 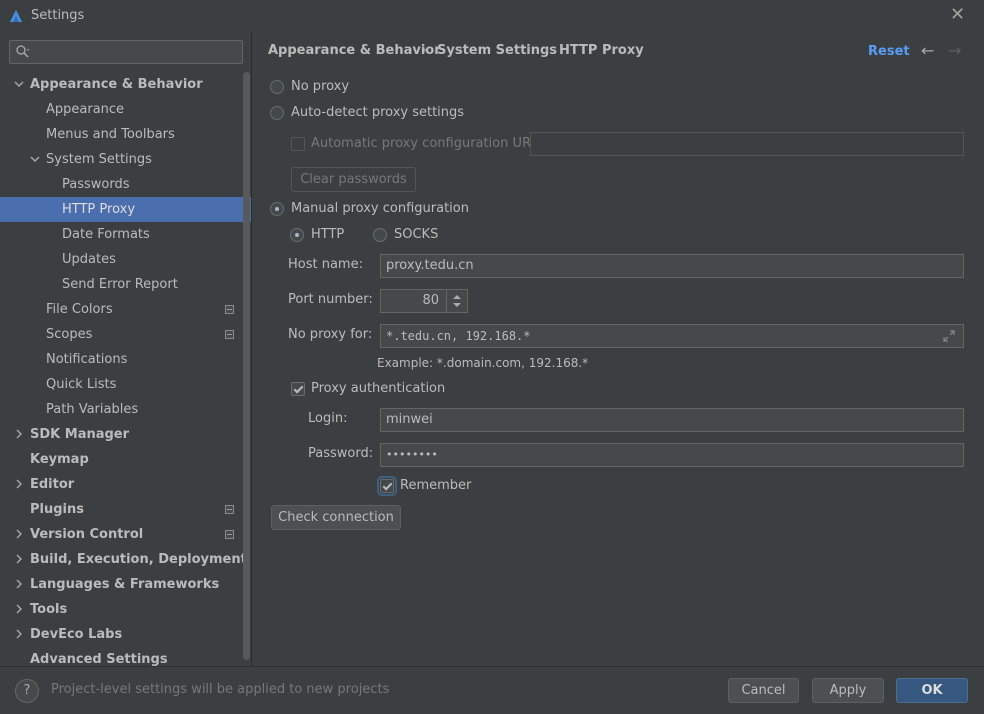 I want to click on sidebar-item-notifications: Notifications, so click(x=125, y=359).